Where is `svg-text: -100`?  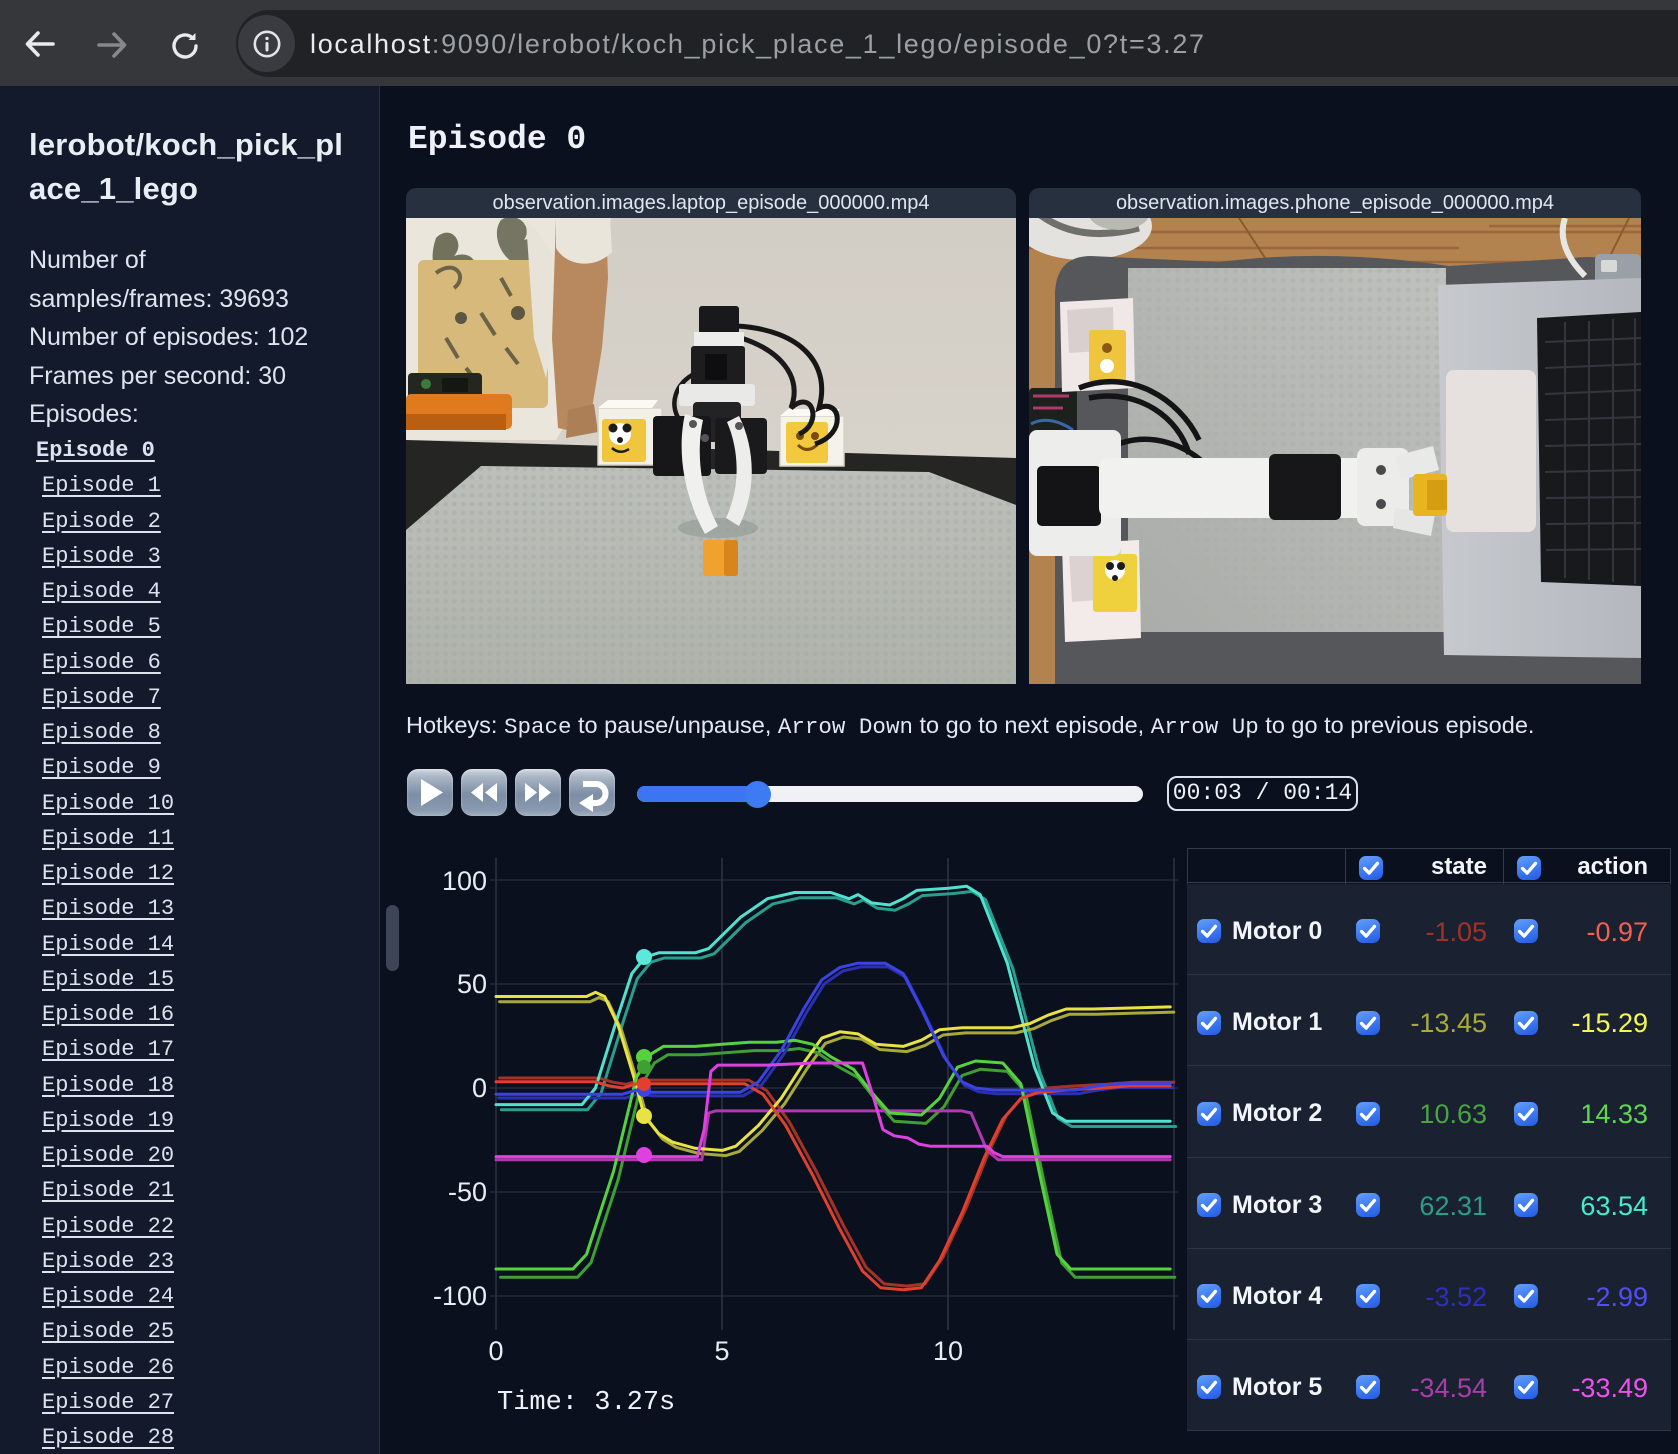
svg-text: -100 is located at coordinates (460, 1296).